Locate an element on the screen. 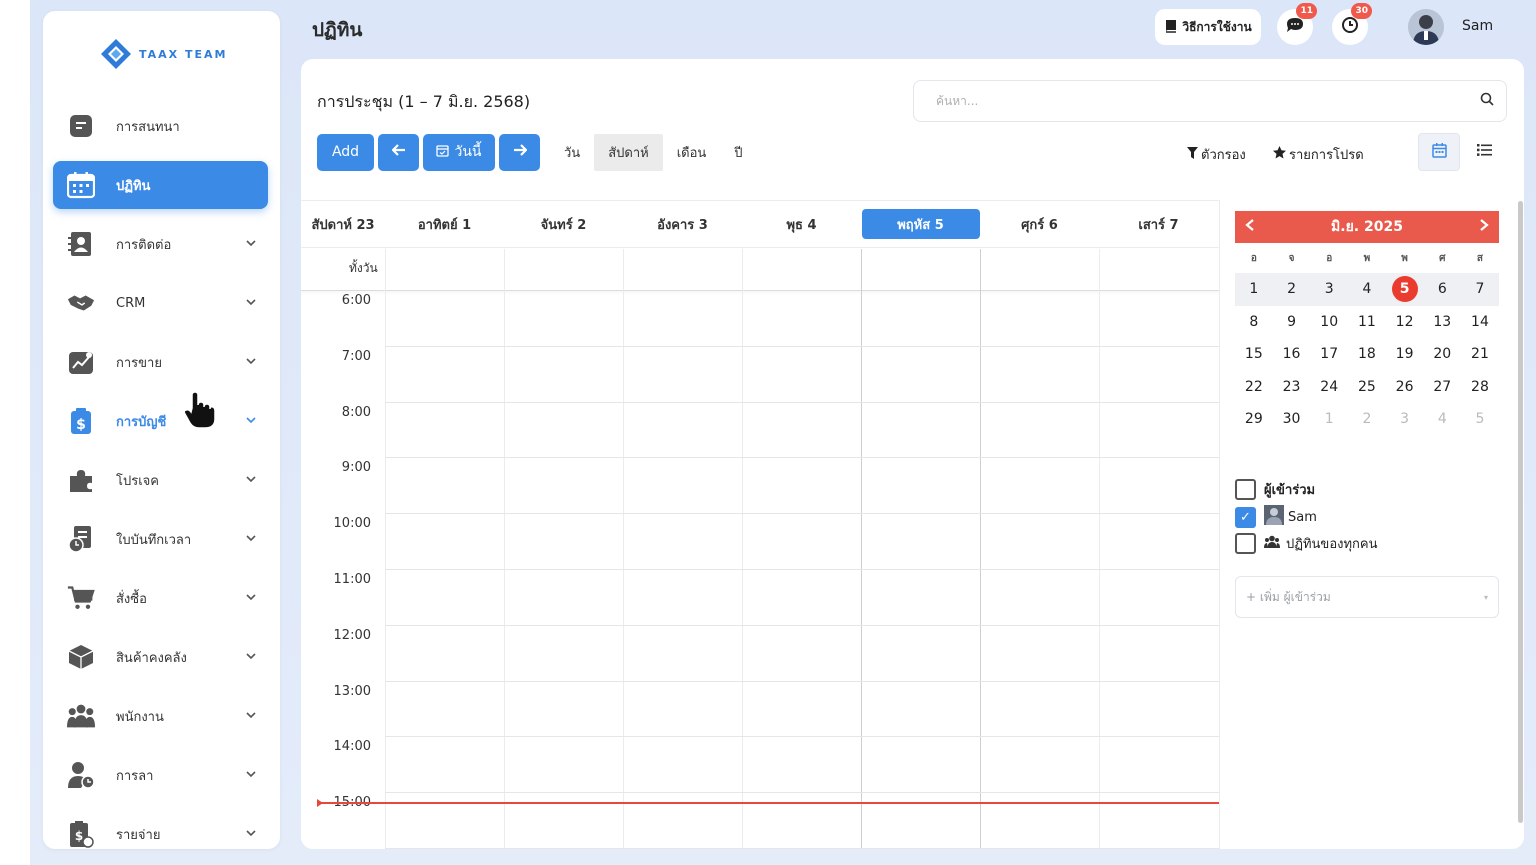  scrollbar is located at coordinates (1520, 512).